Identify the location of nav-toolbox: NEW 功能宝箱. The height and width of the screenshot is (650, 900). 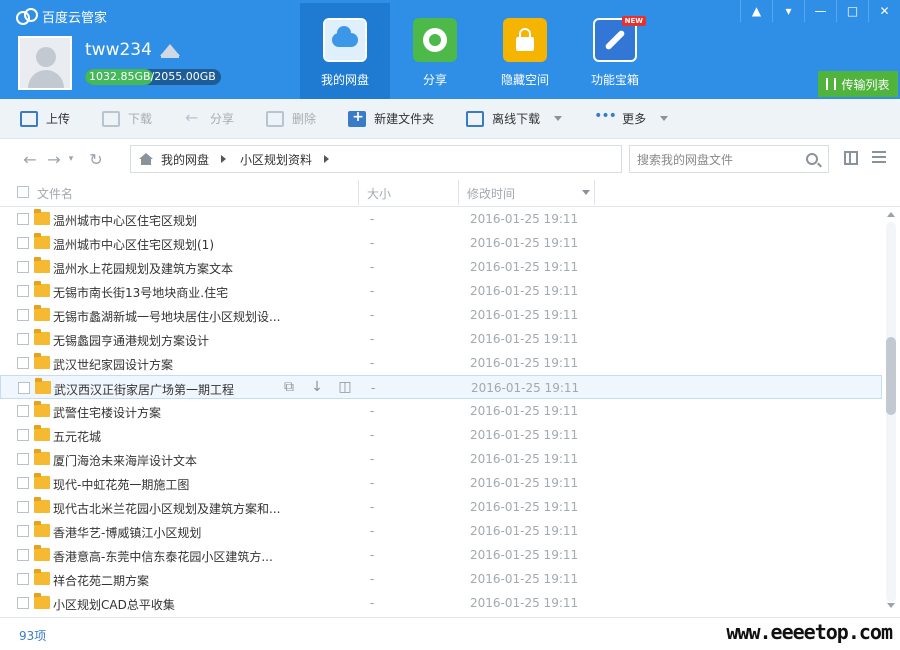
(615, 51).